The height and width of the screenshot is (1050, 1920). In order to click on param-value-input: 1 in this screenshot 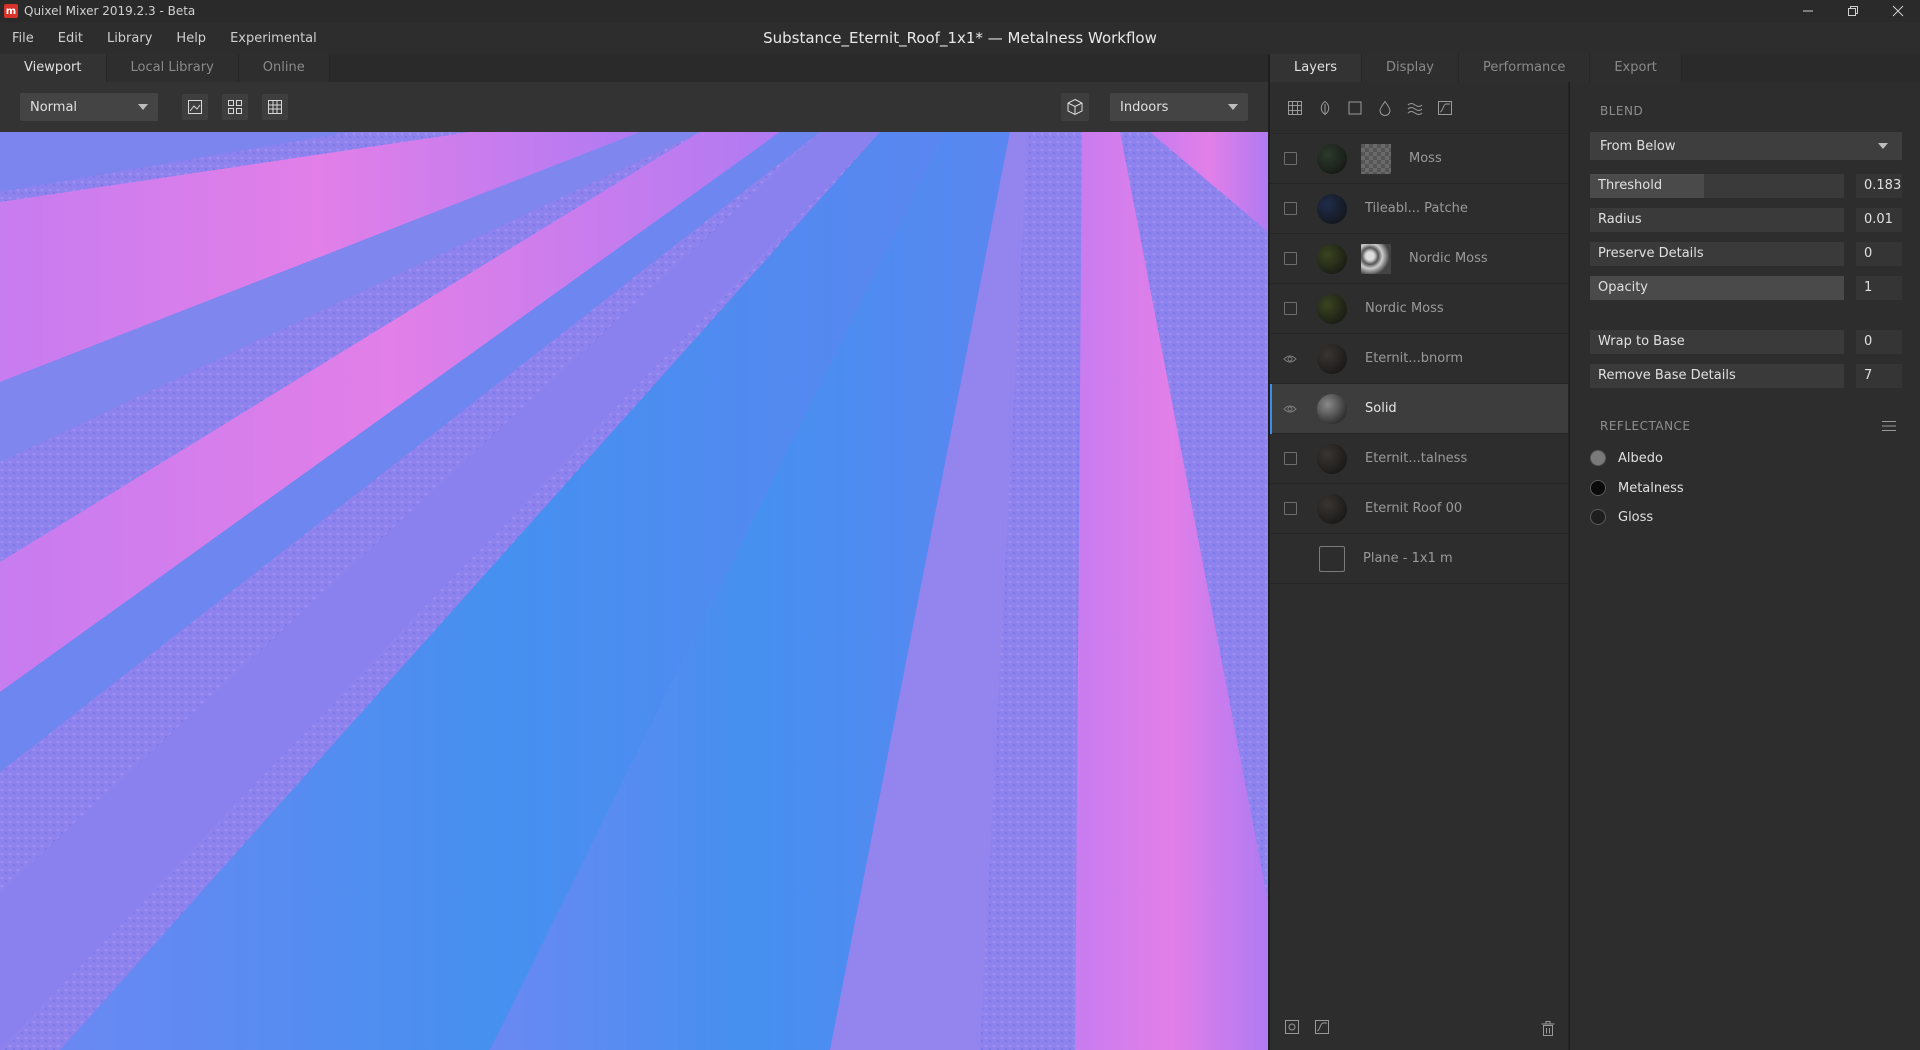, I will do `click(1879, 288)`.